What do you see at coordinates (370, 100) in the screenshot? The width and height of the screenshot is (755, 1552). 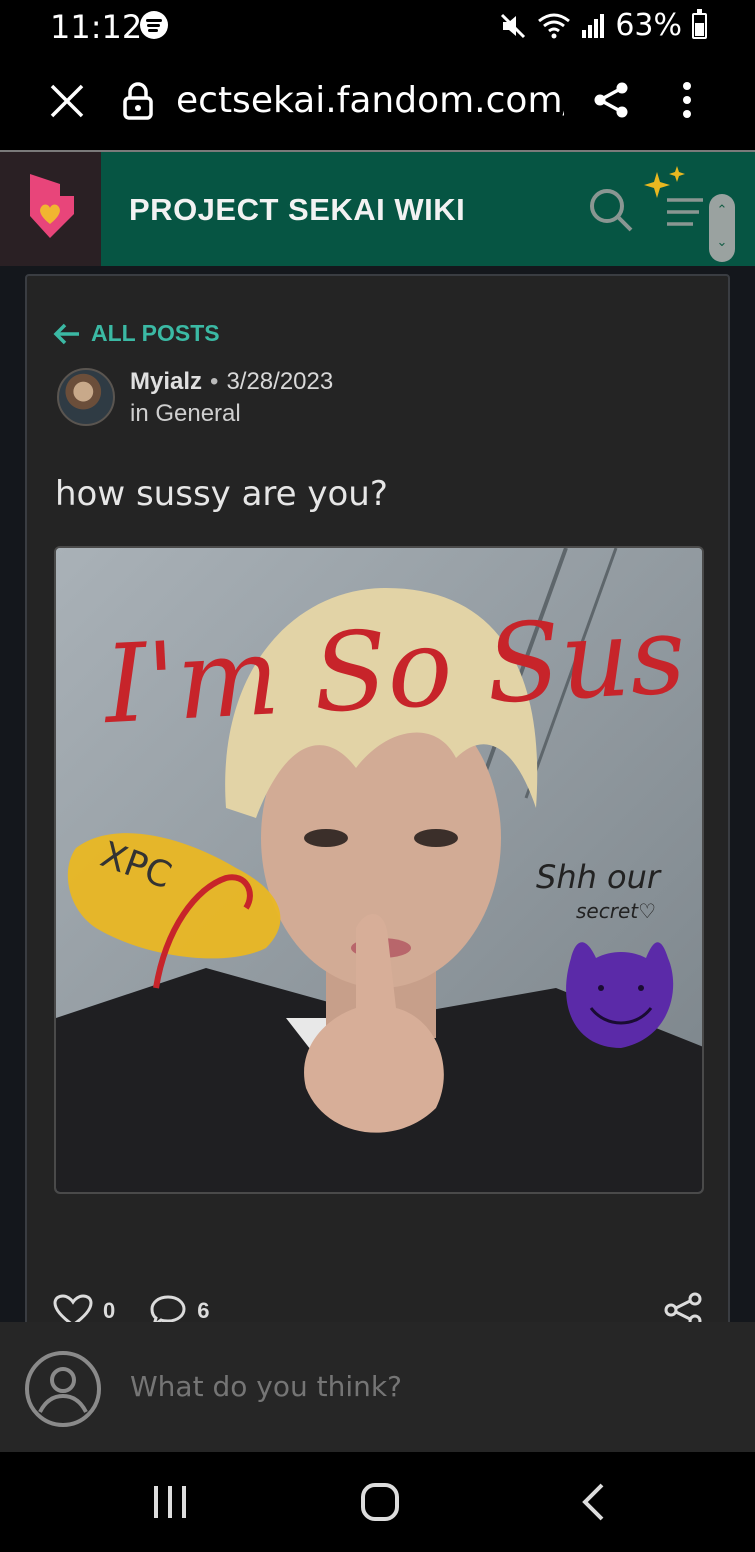 I see `url-text: ectsekai.fandom.com/f` at bounding box center [370, 100].